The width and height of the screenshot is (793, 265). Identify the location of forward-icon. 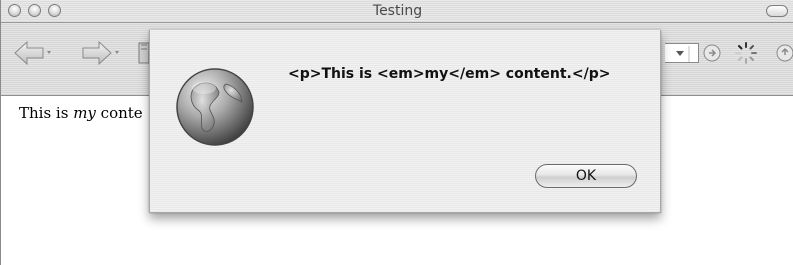
(101, 53).